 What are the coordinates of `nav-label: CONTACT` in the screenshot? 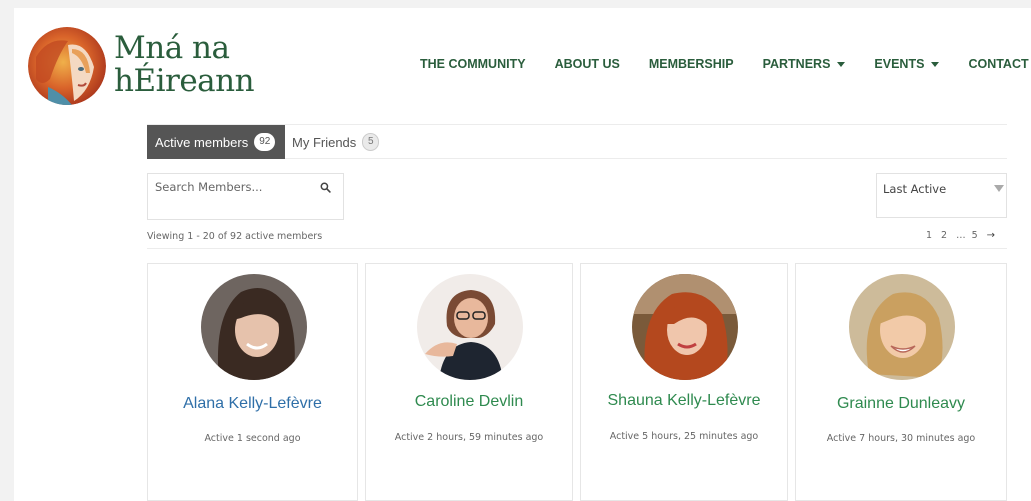 It's located at (998, 64).